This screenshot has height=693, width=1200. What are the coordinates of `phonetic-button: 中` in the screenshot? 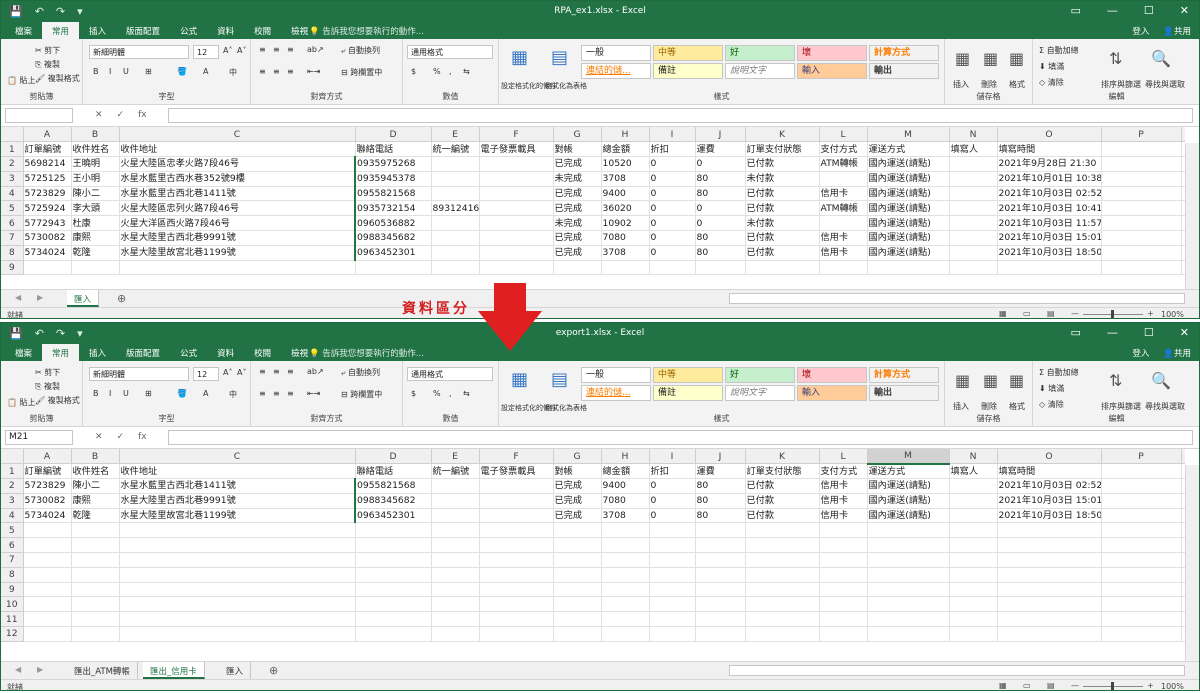 It's located at (233, 394).